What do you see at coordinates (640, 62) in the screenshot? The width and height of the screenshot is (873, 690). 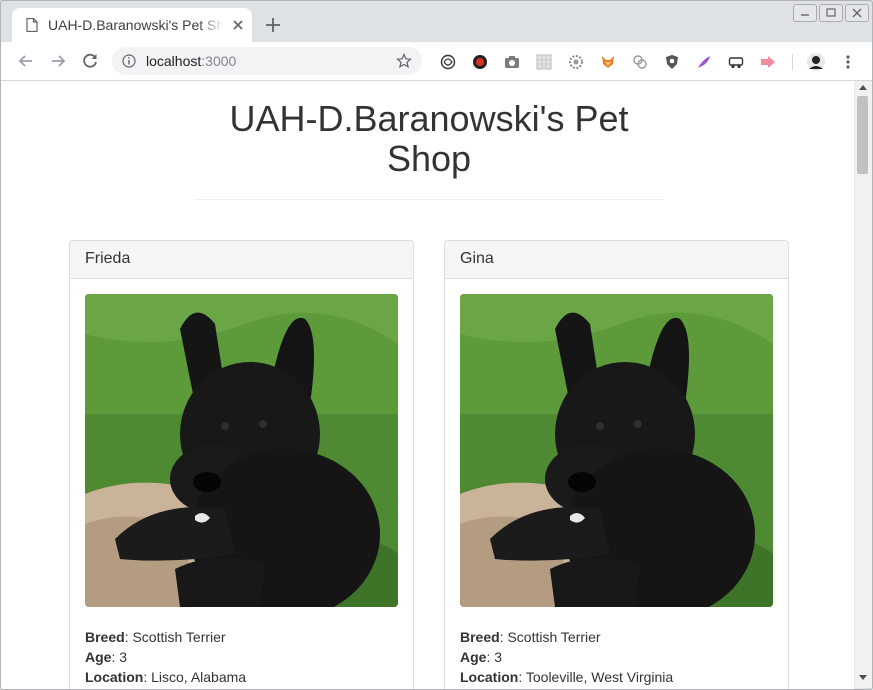 I see `links-ext-icon` at bounding box center [640, 62].